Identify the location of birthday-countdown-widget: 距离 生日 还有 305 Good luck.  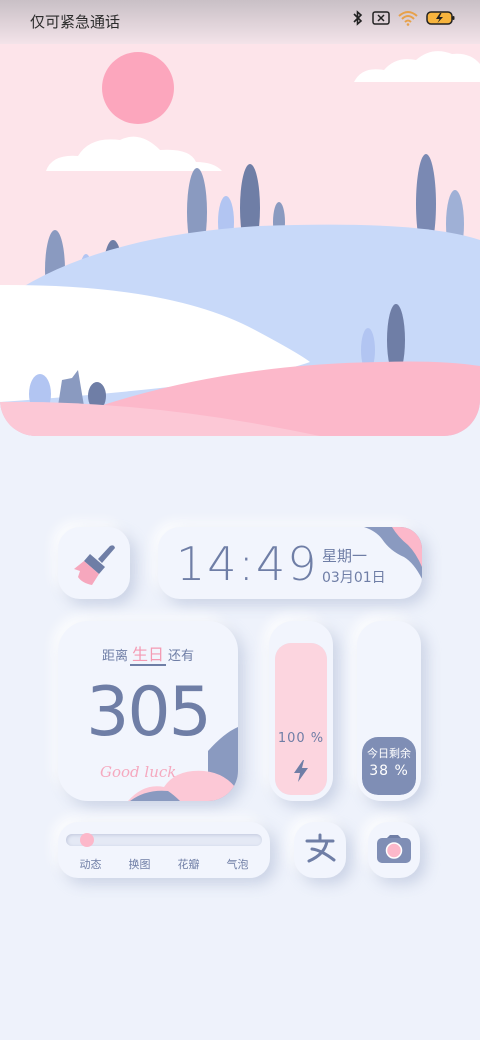
(148, 711).